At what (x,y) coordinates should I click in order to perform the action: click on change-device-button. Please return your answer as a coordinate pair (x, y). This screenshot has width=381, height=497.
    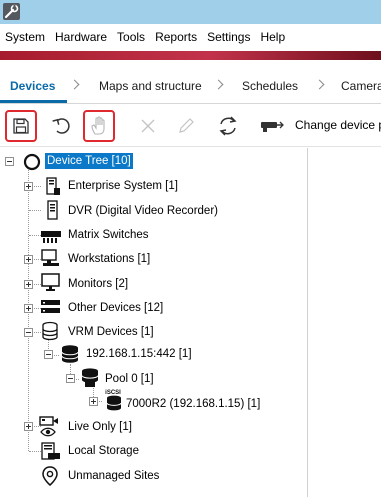
    Looking at the image, I should click on (272, 126).